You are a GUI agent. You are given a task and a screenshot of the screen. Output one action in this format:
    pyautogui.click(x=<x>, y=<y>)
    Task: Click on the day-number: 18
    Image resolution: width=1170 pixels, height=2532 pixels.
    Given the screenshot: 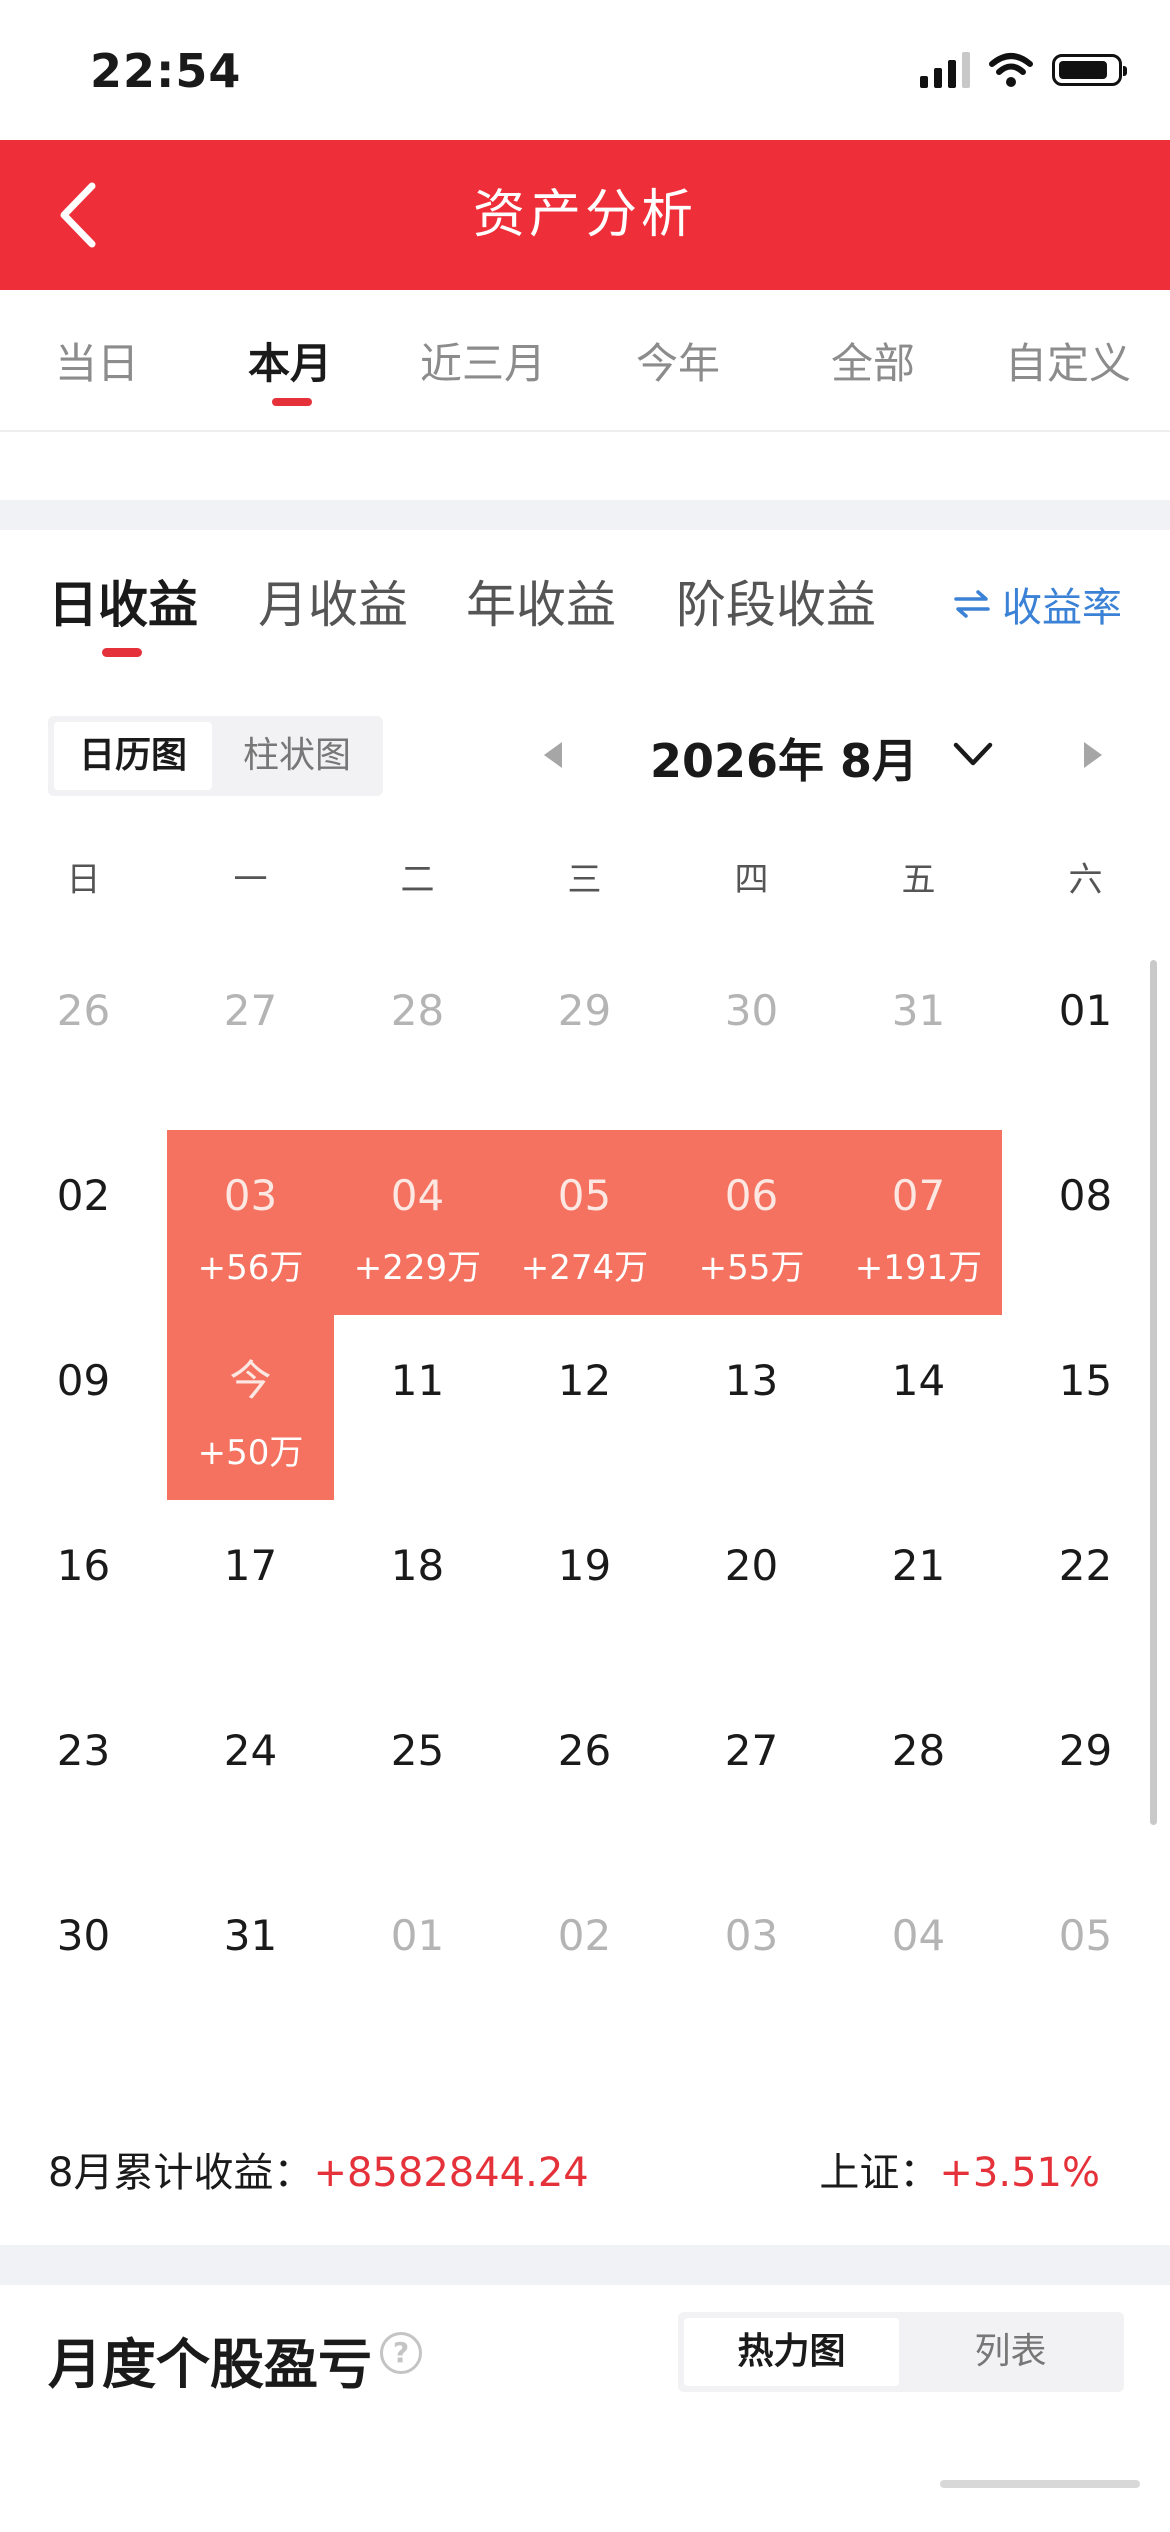 What is the action you would take?
    pyautogui.click(x=417, y=1565)
    